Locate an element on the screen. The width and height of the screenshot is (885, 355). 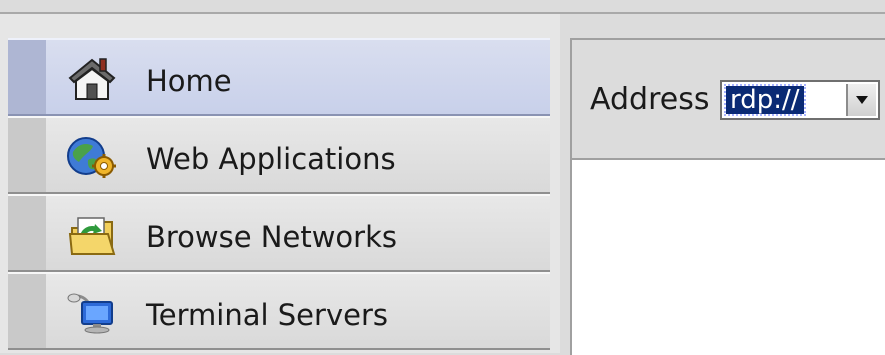
address-input: rdp:// is located at coordinates (765, 100).